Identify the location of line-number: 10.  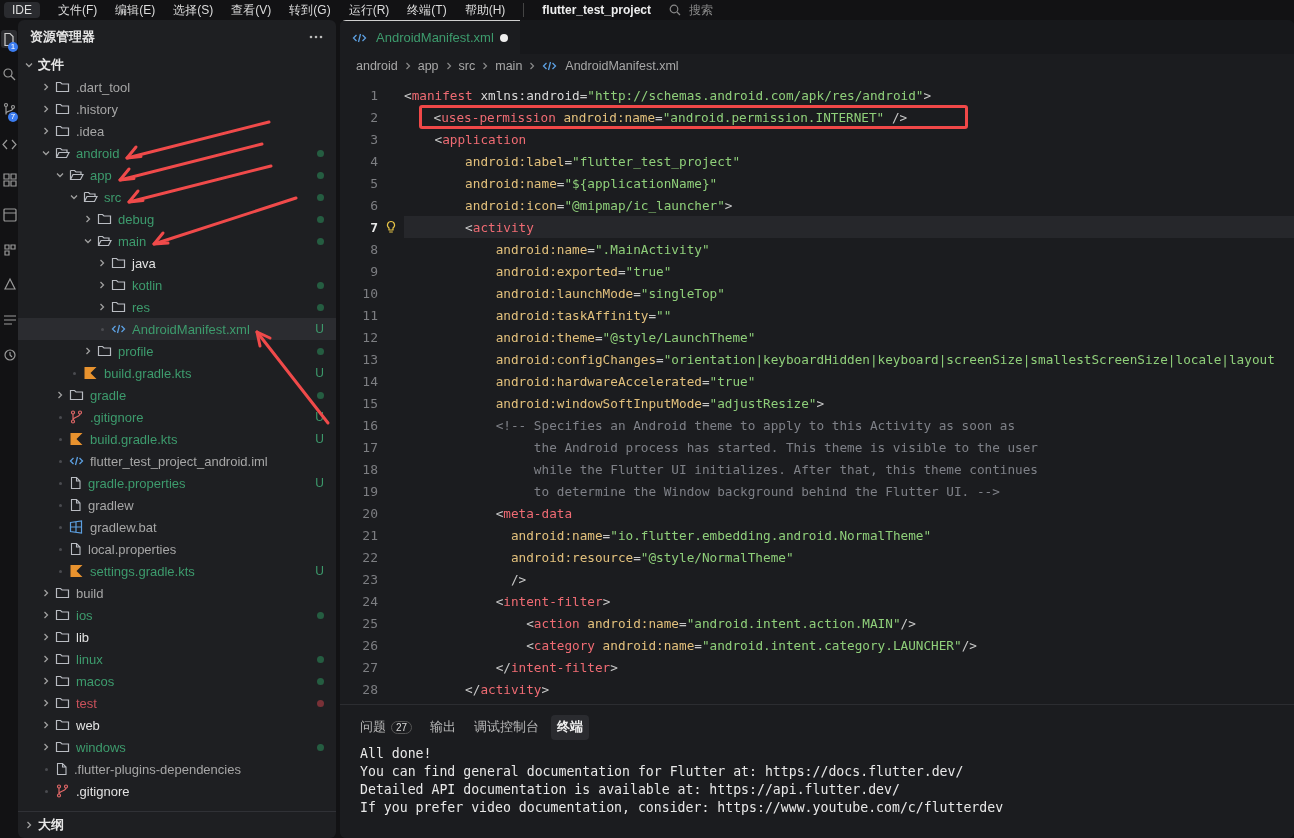
(369, 293).